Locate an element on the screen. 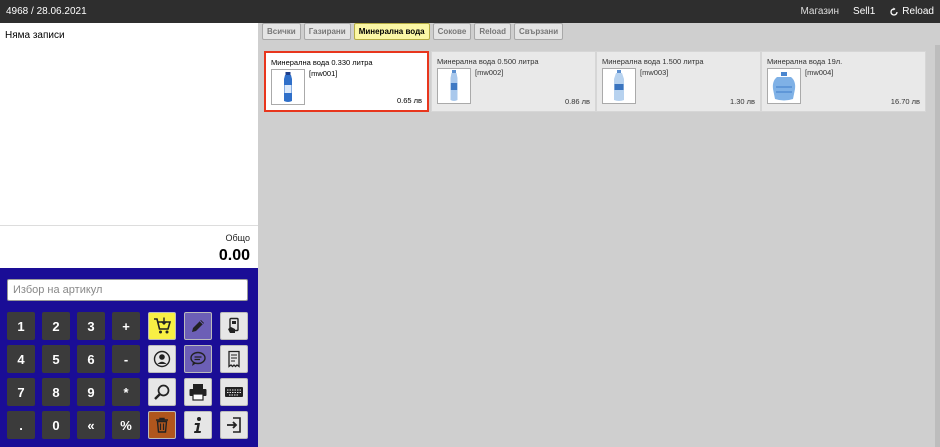  product-name: Минерална вода 1.500 литра is located at coordinates (653, 61).